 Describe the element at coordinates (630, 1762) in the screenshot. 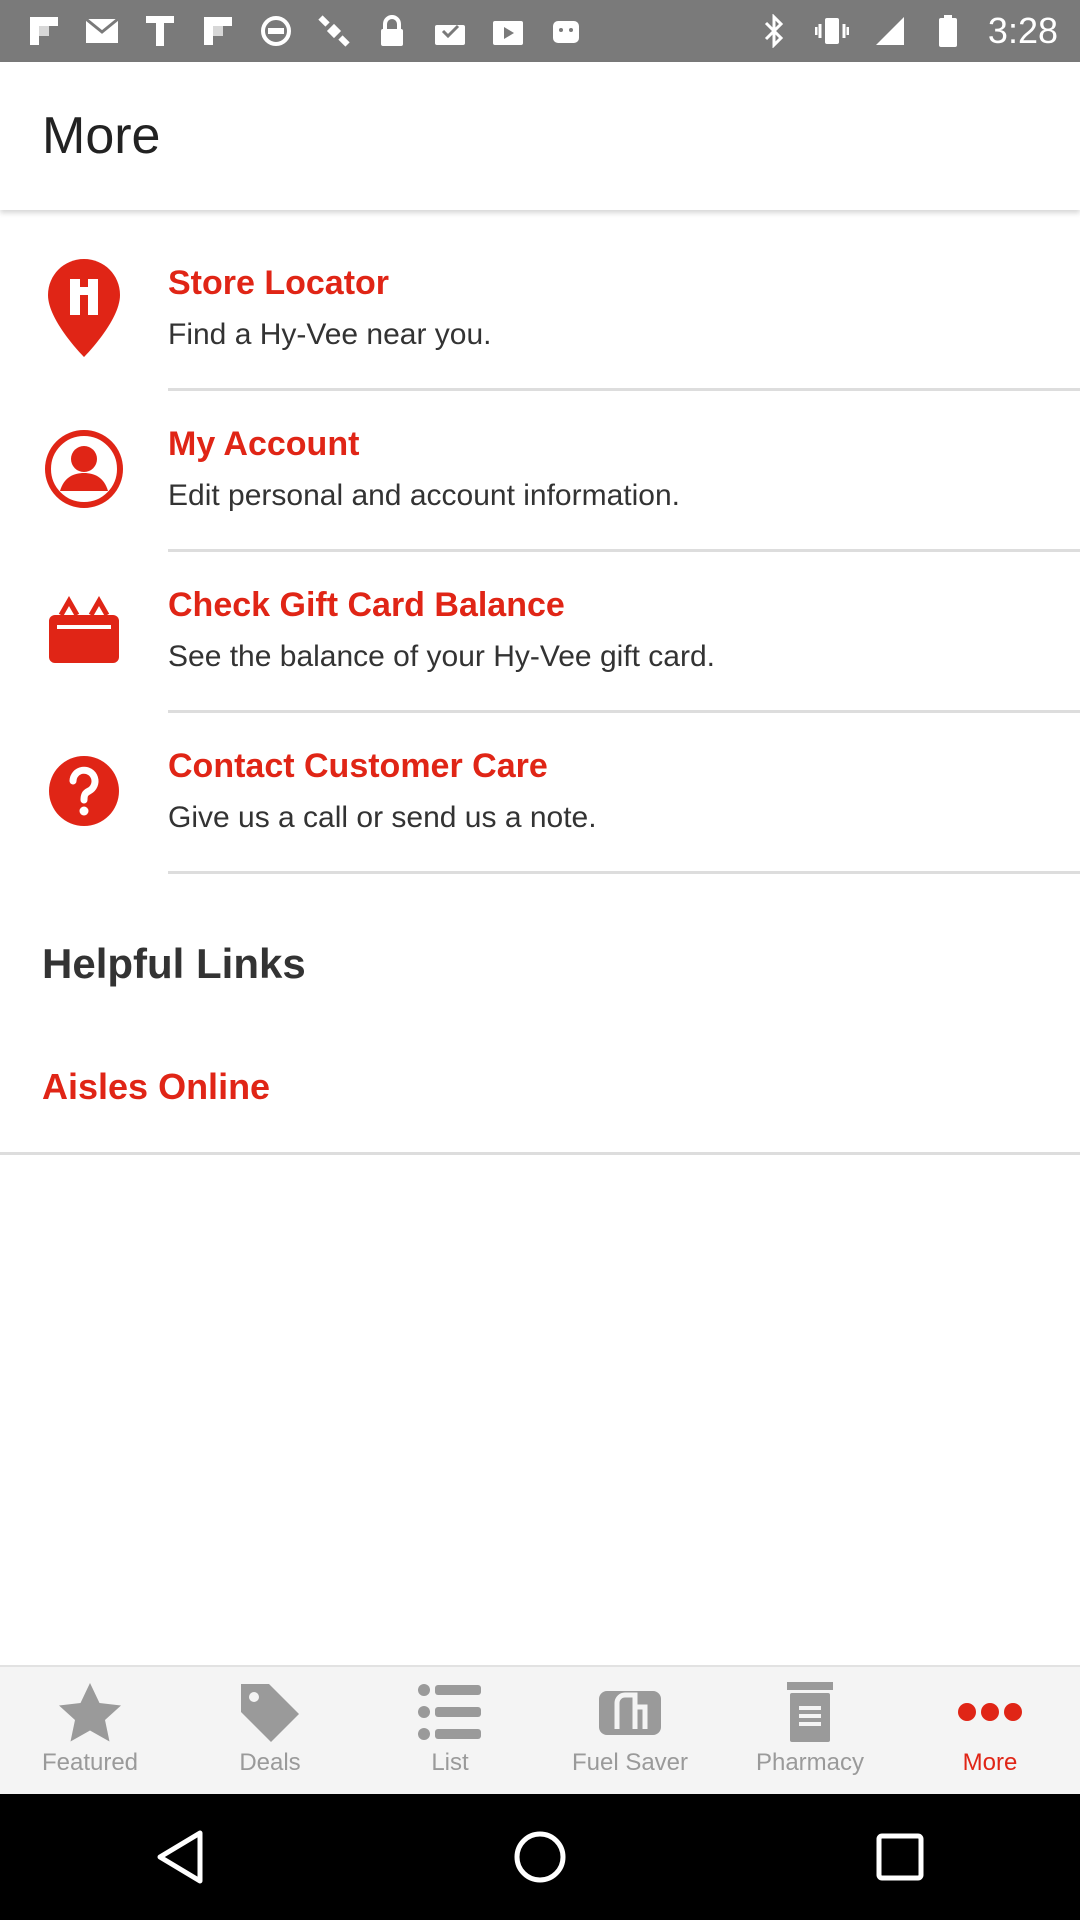

I see `tab-label: Fuel Saver` at that location.